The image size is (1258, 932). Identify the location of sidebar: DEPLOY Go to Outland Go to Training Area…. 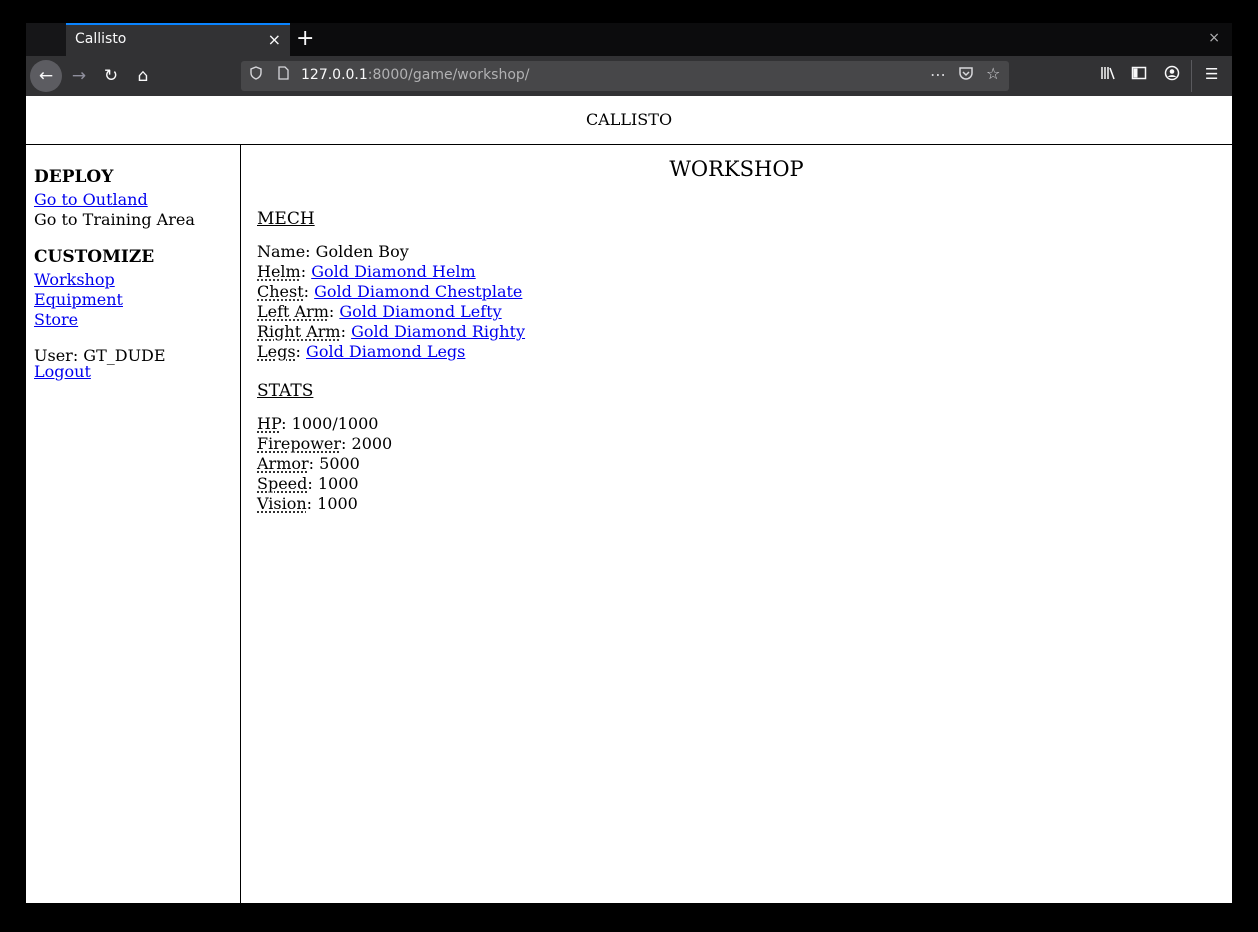
(133, 524).